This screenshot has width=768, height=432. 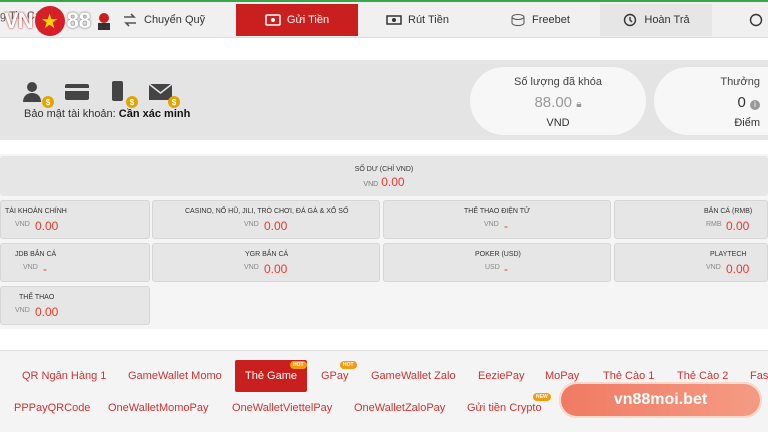 I want to click on cell-label: THỂ THAO, so click(x=37, y=297).